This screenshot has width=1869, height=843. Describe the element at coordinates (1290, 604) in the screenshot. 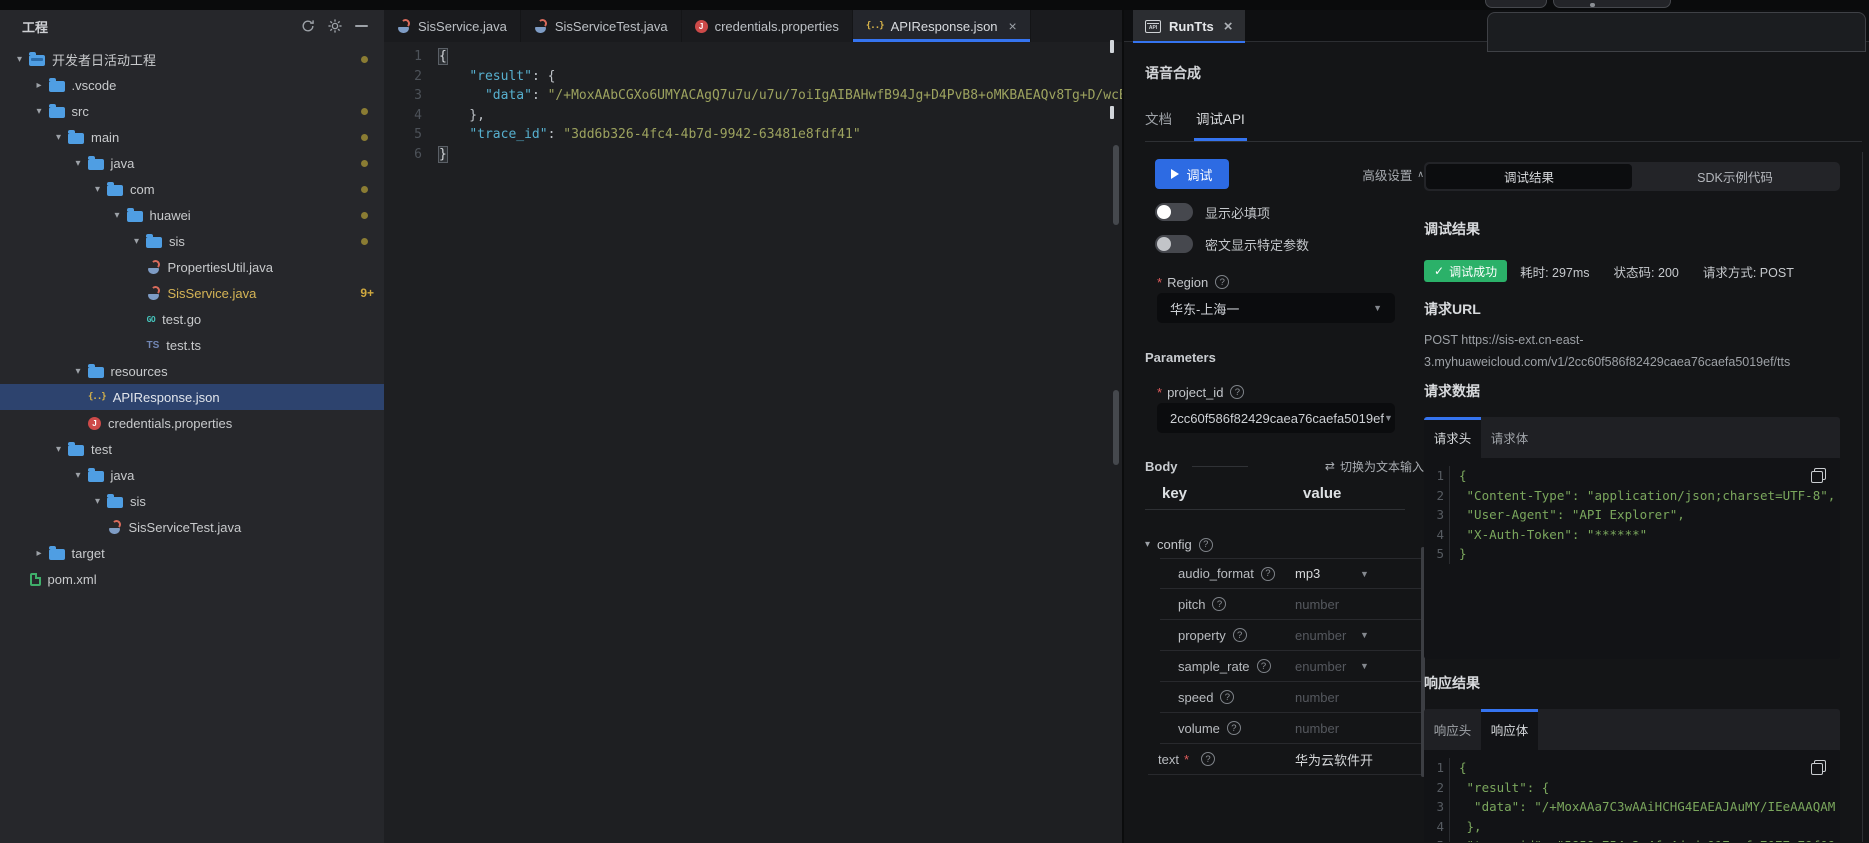

I see `config-field-pitch: pitch? number` at that location.